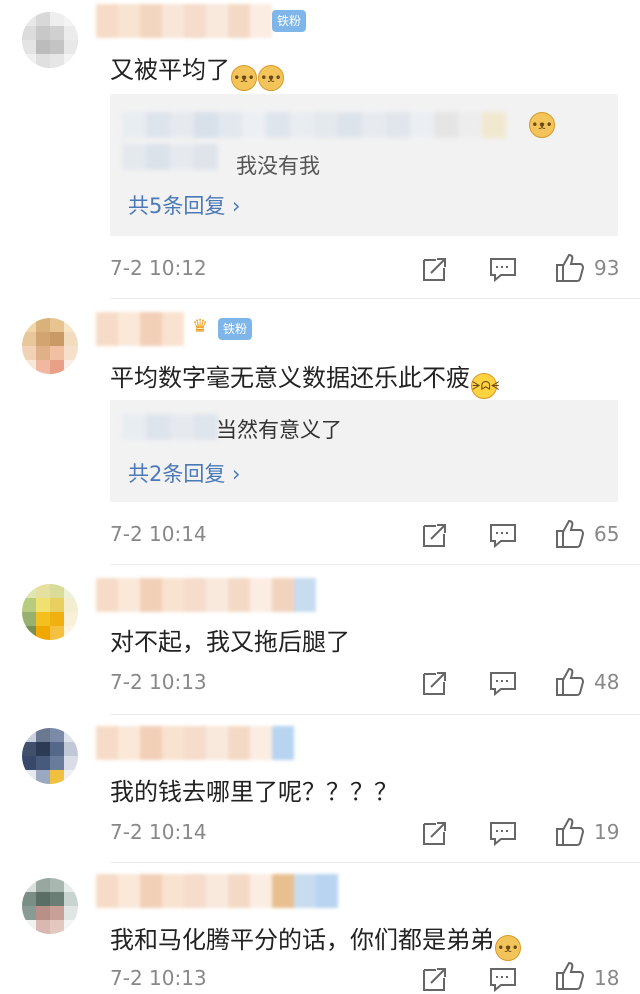  What do you see at coordinates (279, 430) in the screenshot?
I see `reply-text: 当然有意义了` at bounding box center [279, 430].